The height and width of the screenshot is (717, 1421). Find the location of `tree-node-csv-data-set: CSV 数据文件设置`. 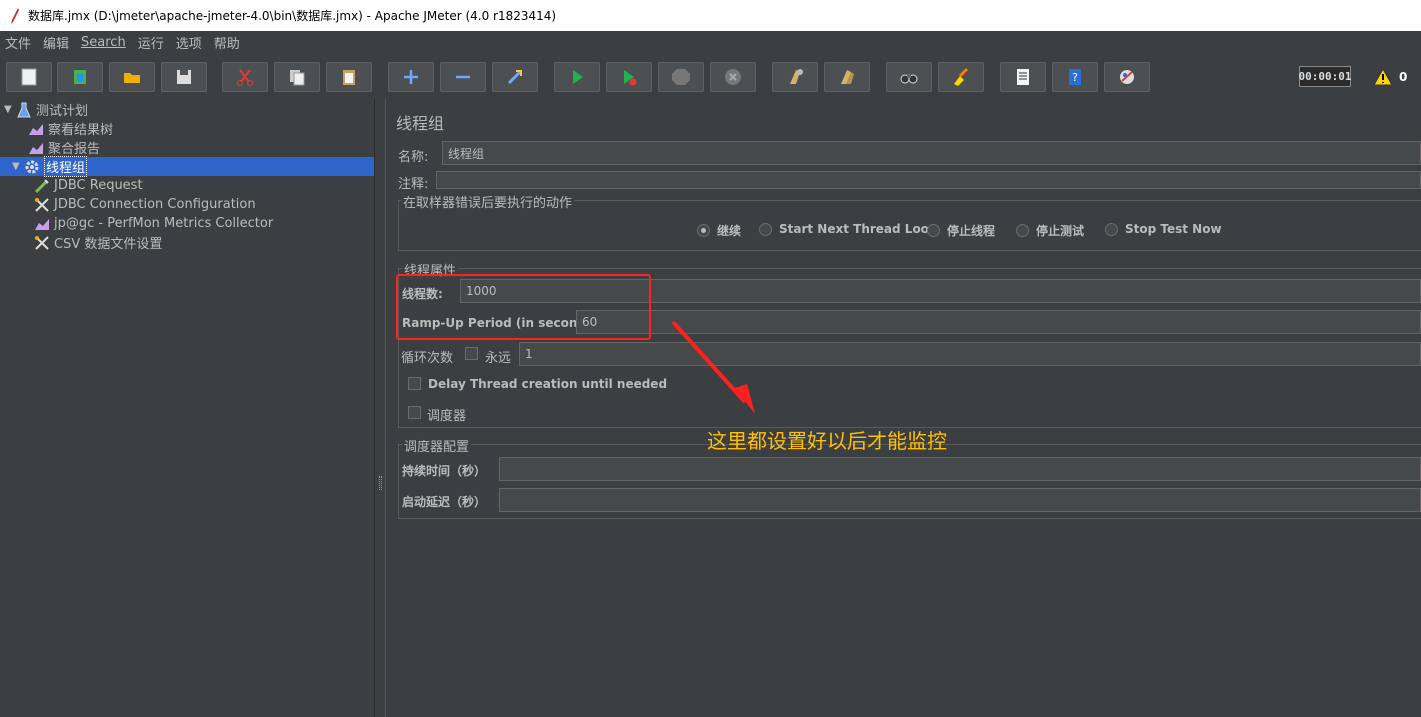

tree-node-csv-data-set: CSV 数据文件设置 is located at coordinates (98, 242).